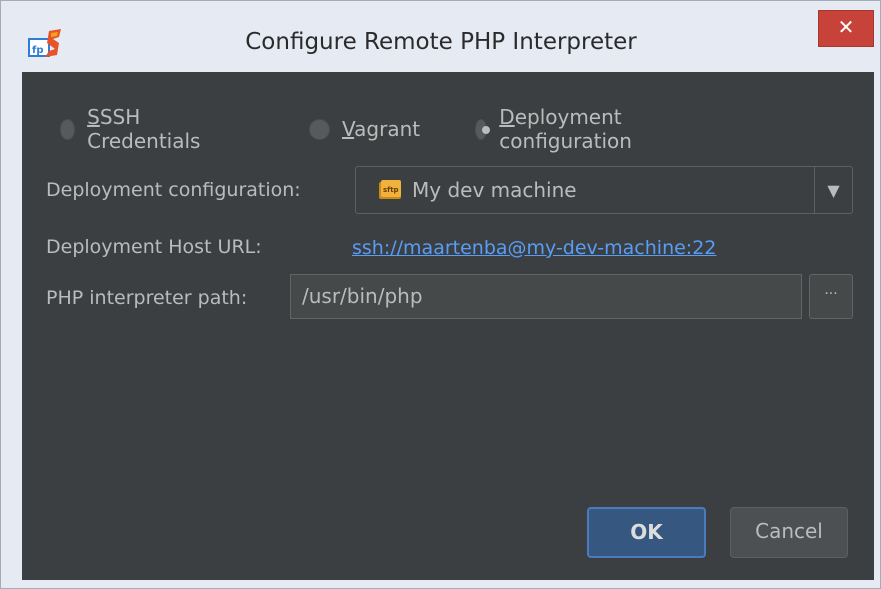 This screenshot has height=589, width=881. I want to click on radio-label: Deployment configuration, so click(565, 129).